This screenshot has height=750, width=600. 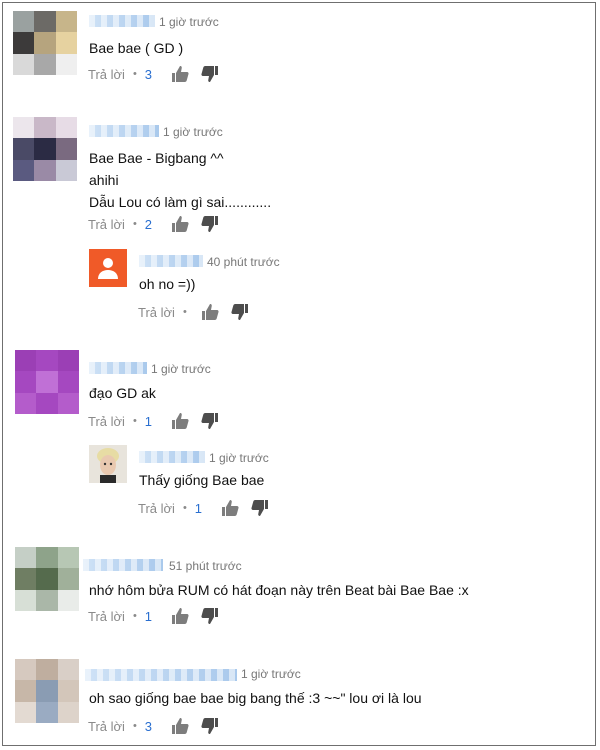 What do you see at coordinates (104, 180) in the screenshot?
I see `comment-line: ahihi` at bounding box center [104, 180].